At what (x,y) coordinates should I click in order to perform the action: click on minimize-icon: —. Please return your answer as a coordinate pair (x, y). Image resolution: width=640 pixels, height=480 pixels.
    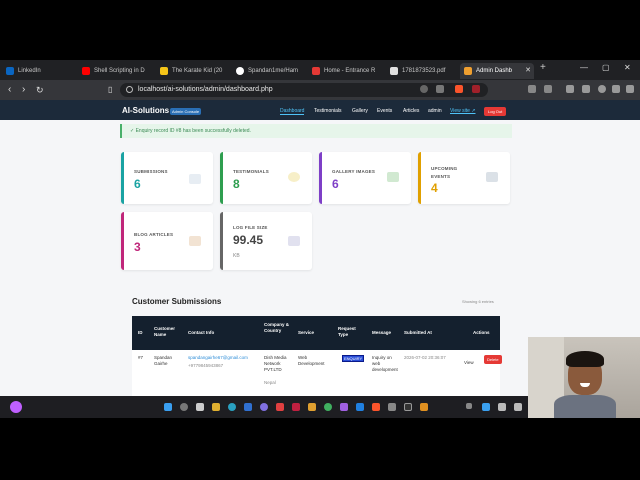
    Looking at the image, I should click on (584, 67).